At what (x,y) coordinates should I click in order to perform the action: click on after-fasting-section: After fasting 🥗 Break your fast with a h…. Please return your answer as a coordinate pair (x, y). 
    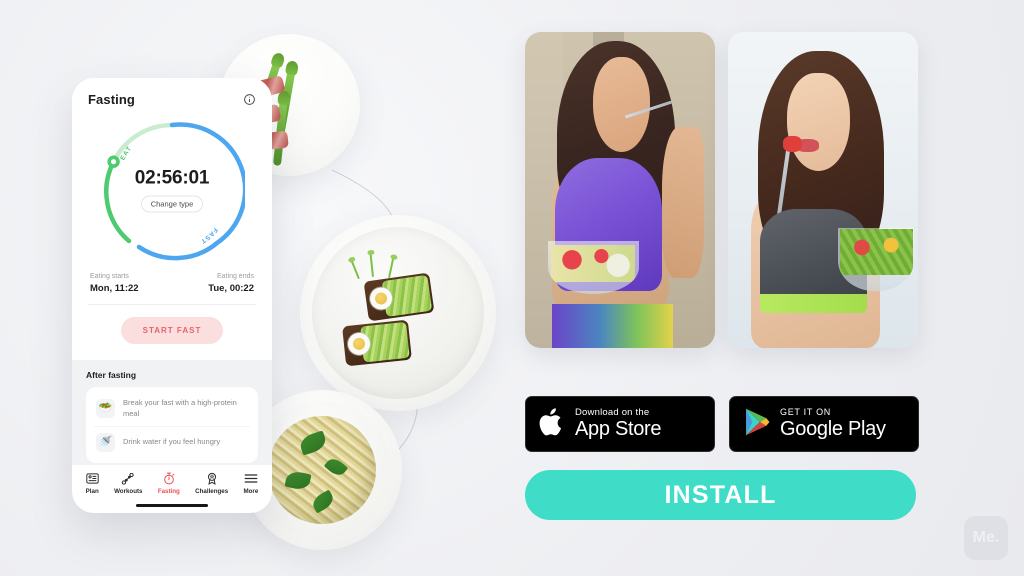
    Looking at the image, I should click on (172, 412).